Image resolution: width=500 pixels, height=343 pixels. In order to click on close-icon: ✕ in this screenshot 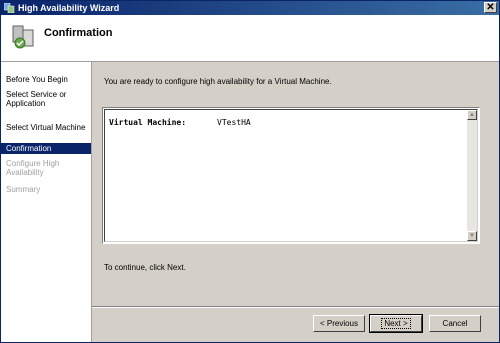, I will do `click(490, 7)`.